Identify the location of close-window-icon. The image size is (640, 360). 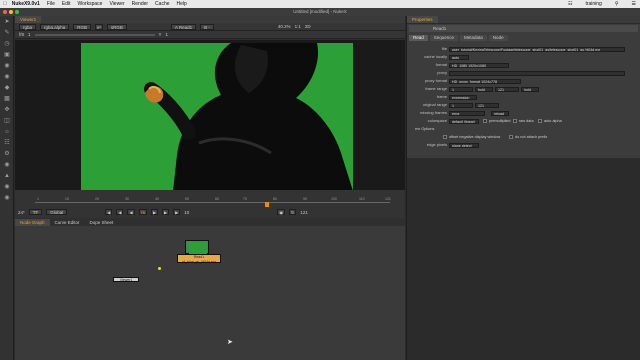
(5, 12).